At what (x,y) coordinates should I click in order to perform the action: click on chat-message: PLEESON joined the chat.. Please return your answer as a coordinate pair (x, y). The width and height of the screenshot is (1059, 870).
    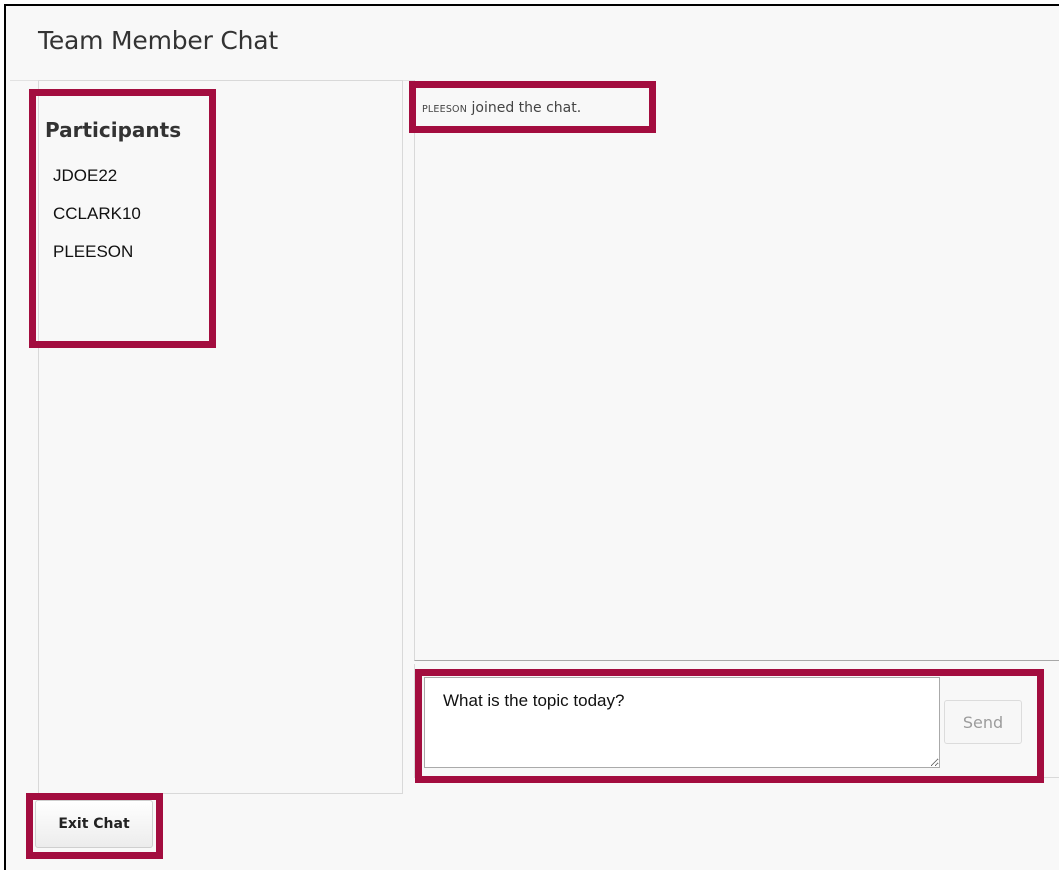
    Looking at the image, I should click on (501, 108).